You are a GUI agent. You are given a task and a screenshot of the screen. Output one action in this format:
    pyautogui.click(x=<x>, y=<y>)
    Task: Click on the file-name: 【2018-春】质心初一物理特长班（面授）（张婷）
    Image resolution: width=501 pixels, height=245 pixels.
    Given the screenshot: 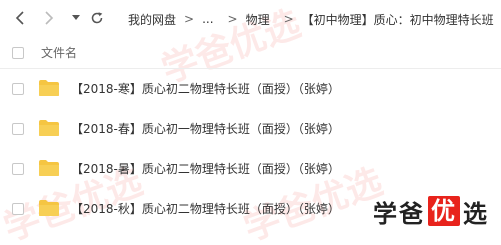 What is the action you would take?
    pyautogui.click(x=205, y=129)
    